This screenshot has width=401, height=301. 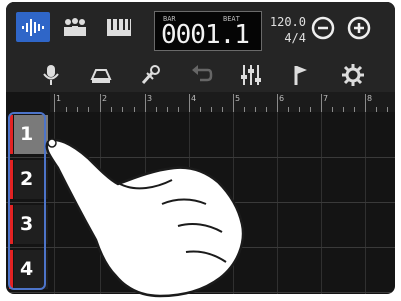 I want to click on waveform-view-button, so click(x=33, y=27).